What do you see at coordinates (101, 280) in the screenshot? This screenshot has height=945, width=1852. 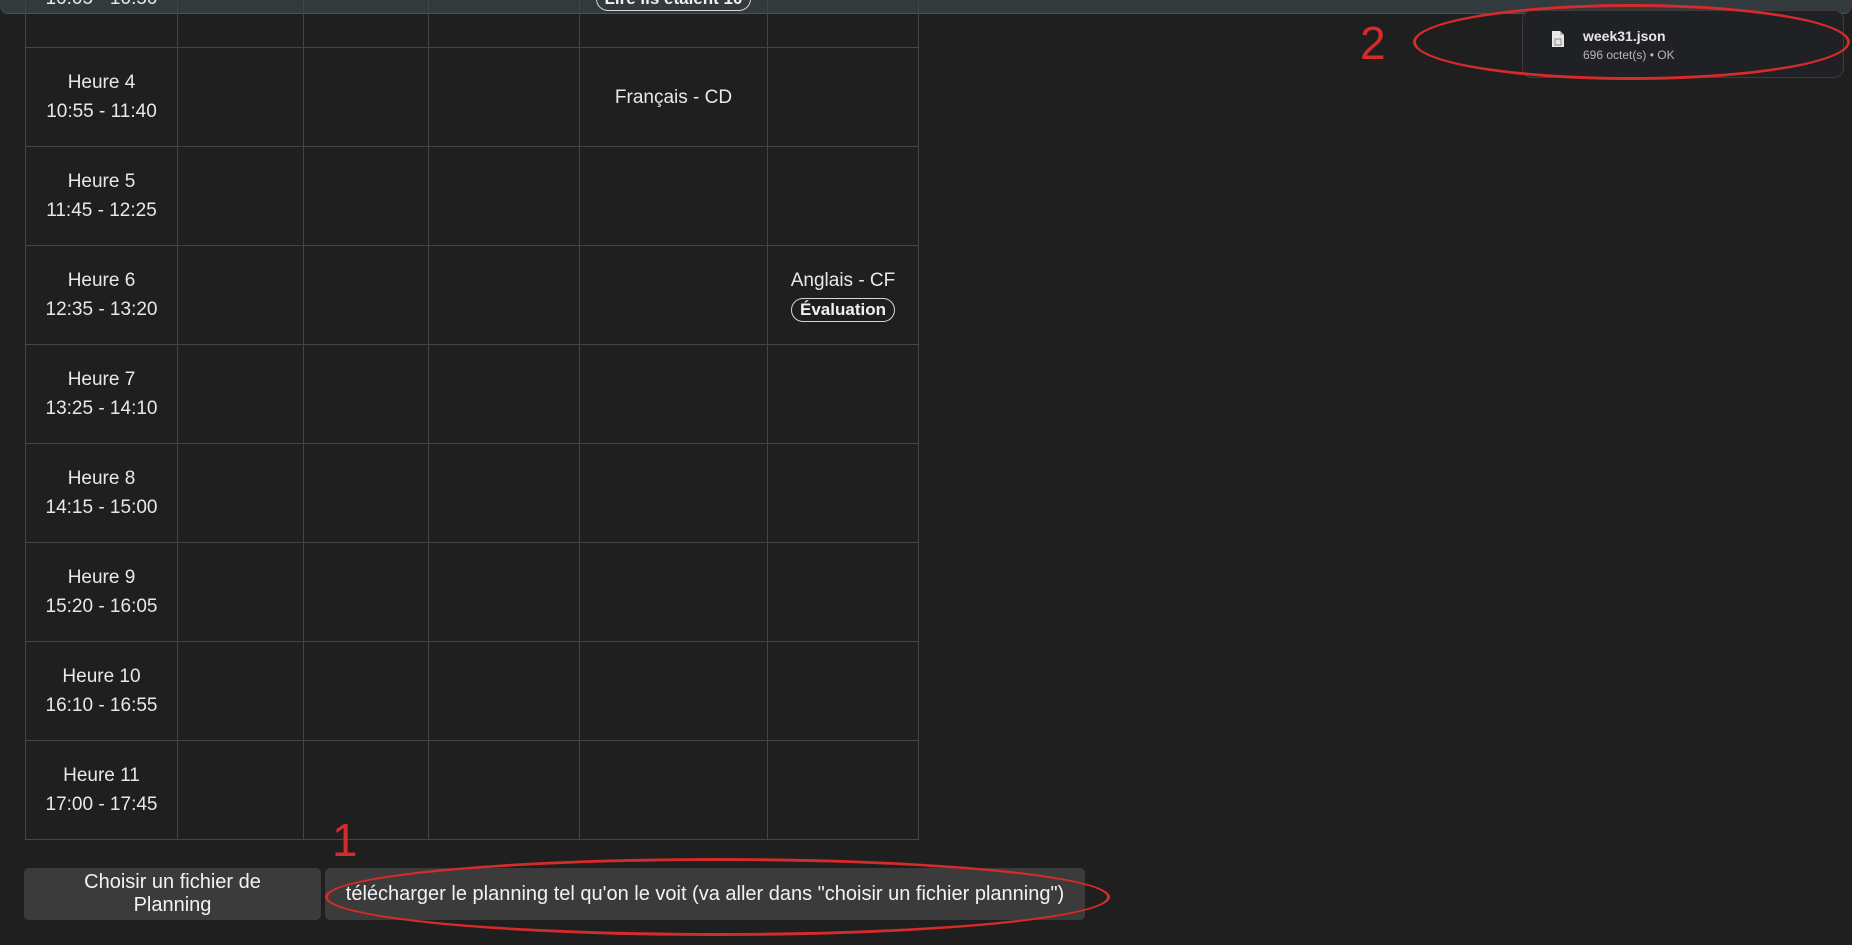 I see `hour-label: Heure 6` at bounding box center [101, 280].